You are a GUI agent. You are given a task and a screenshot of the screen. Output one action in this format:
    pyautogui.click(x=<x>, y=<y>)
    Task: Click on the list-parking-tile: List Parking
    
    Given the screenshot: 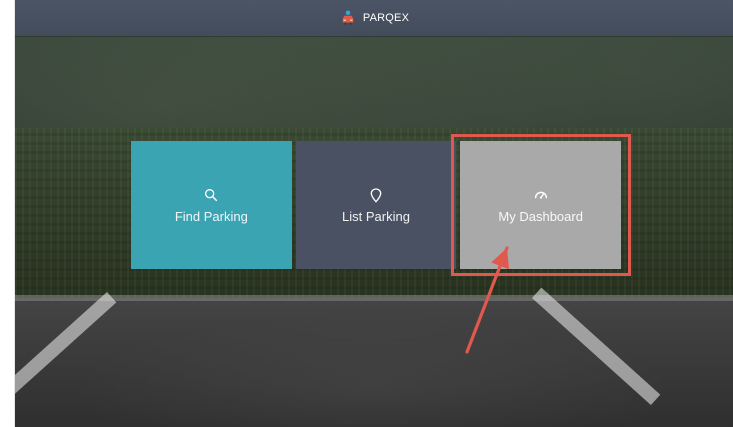 What is the action you would take?
    pyautogui.click(x=376, y=205)
    